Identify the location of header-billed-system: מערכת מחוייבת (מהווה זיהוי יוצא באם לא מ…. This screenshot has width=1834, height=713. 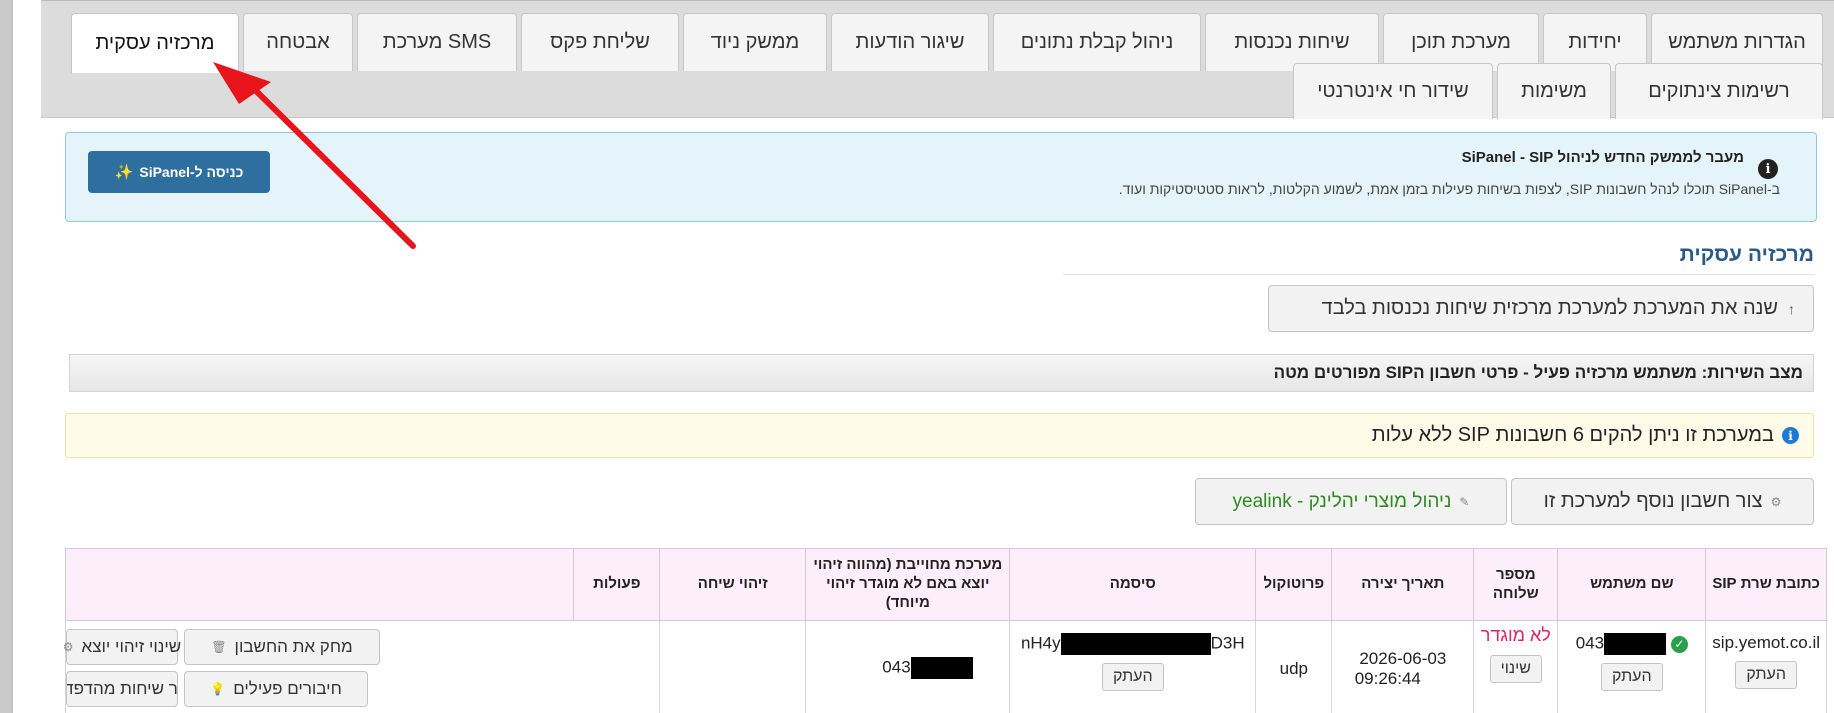
(908, 584).